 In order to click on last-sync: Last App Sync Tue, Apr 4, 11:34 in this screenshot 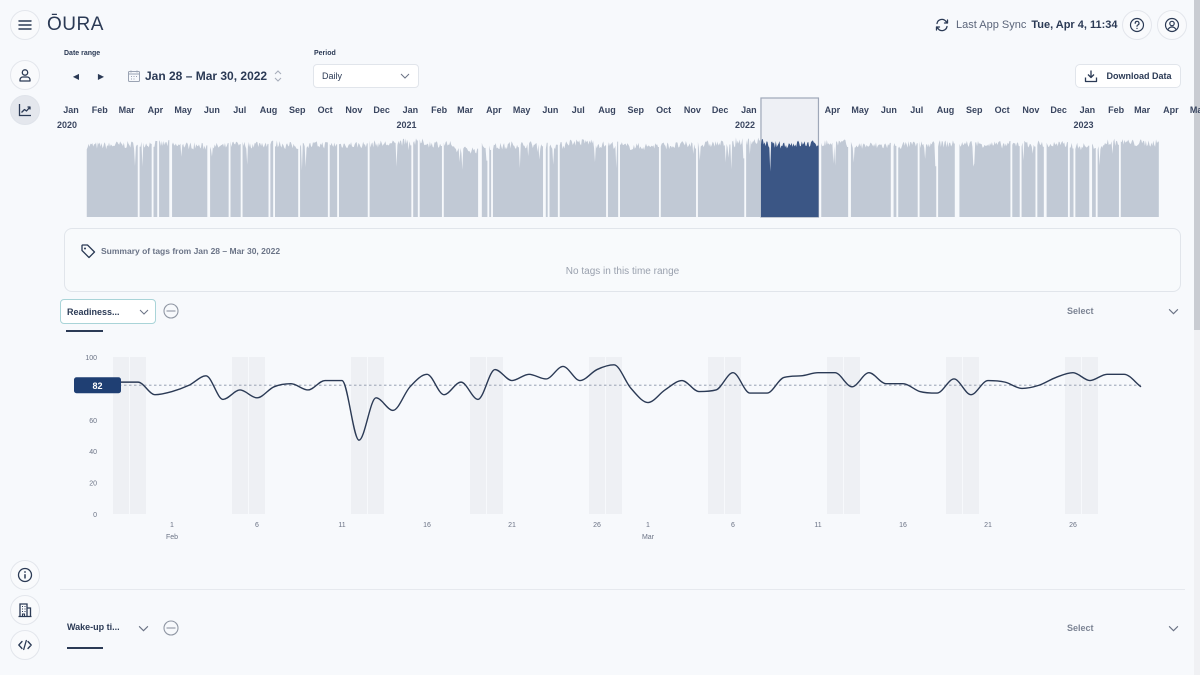, I will do `click(1026, 25)`.